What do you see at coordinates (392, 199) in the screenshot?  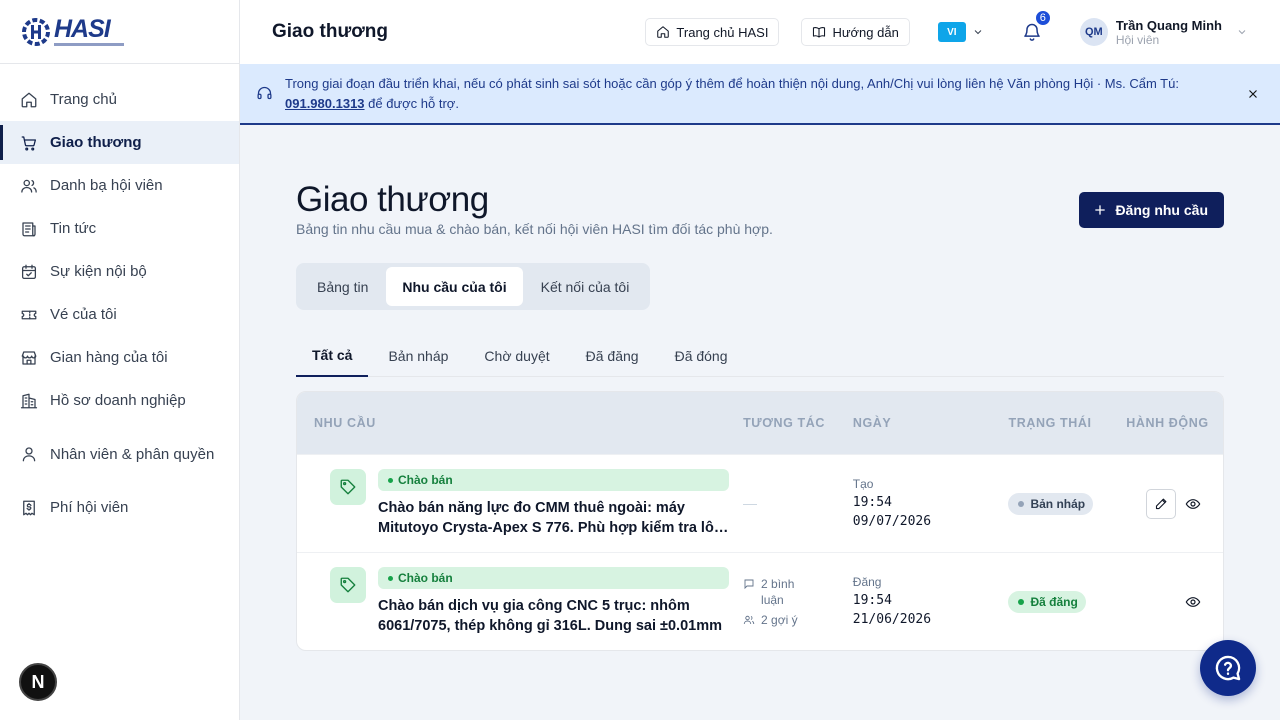 I see `page-title: Giao thương` at bounding box center [392, 199].